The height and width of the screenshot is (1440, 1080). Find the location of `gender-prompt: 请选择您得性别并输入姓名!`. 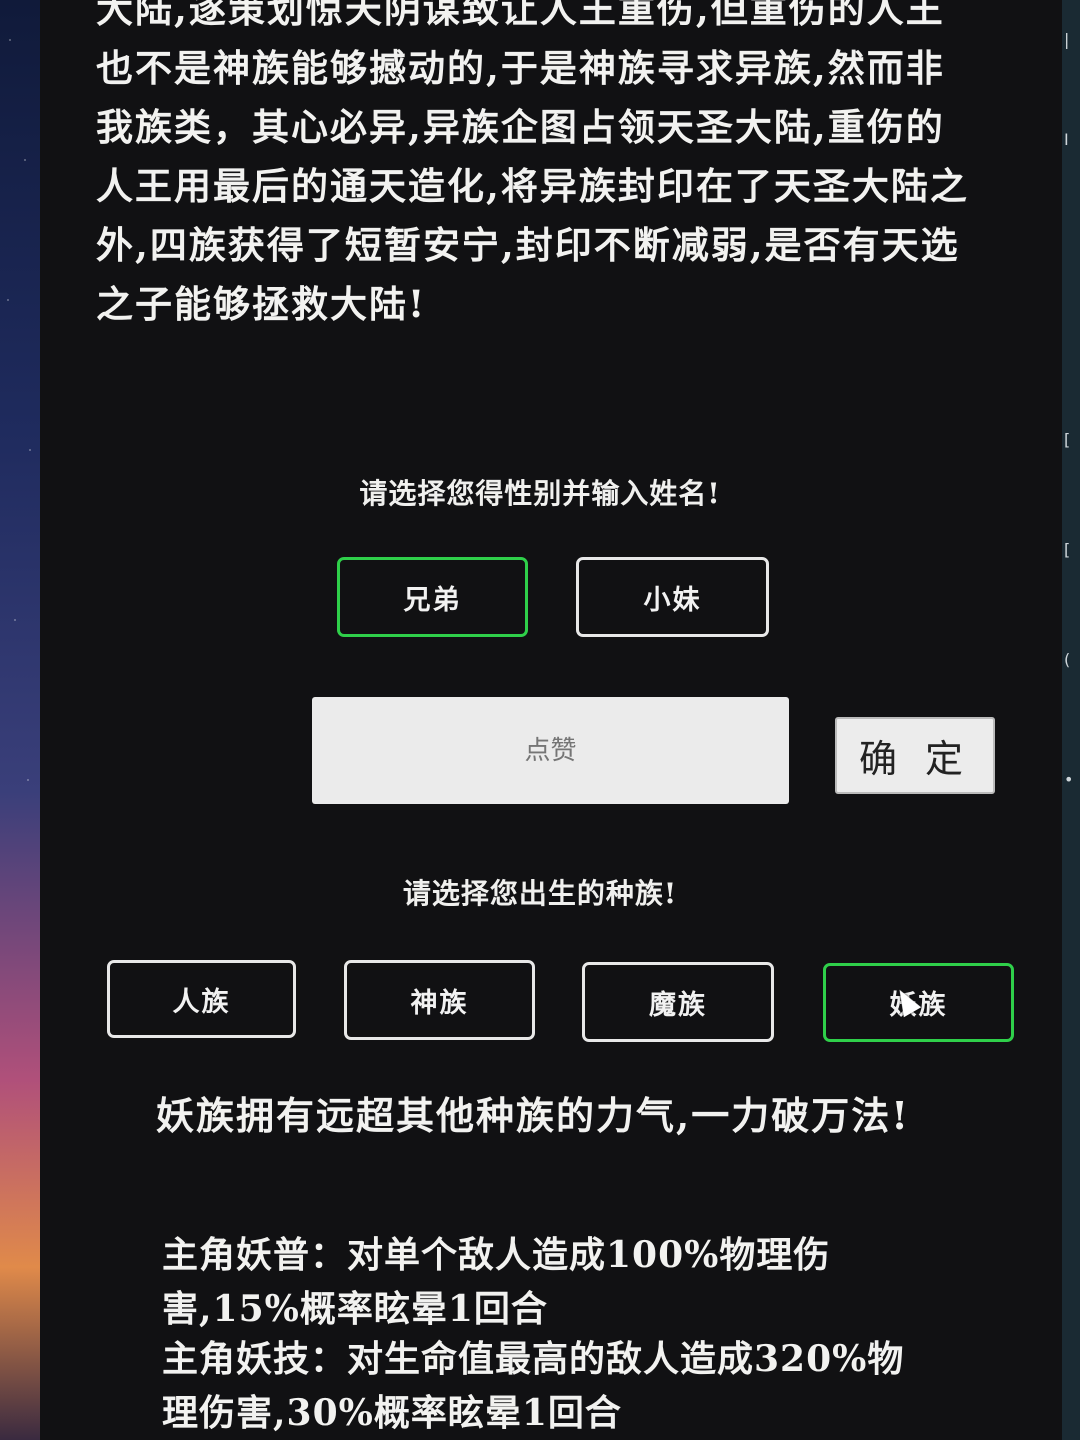

gender-prompt: 请选择您得性别并输入姓名! is located at coordinates (540, 493).